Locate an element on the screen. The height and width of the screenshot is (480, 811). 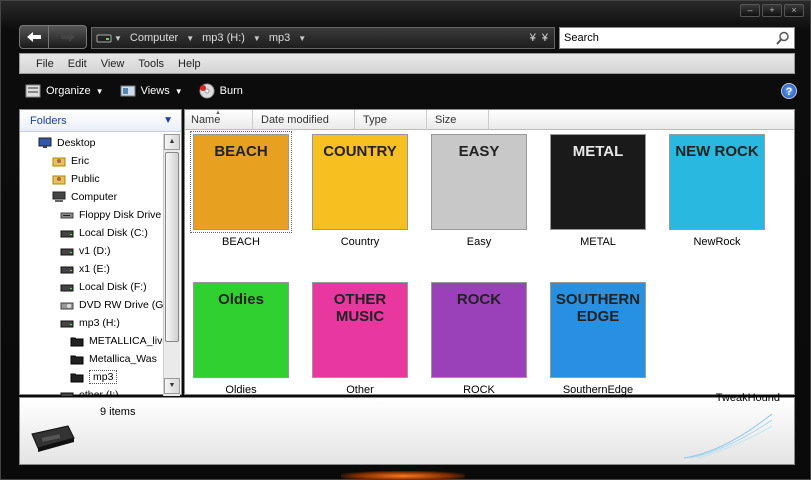
sidebar-item-label: Floppy Disk Drive is located at coordinates (120, 215).